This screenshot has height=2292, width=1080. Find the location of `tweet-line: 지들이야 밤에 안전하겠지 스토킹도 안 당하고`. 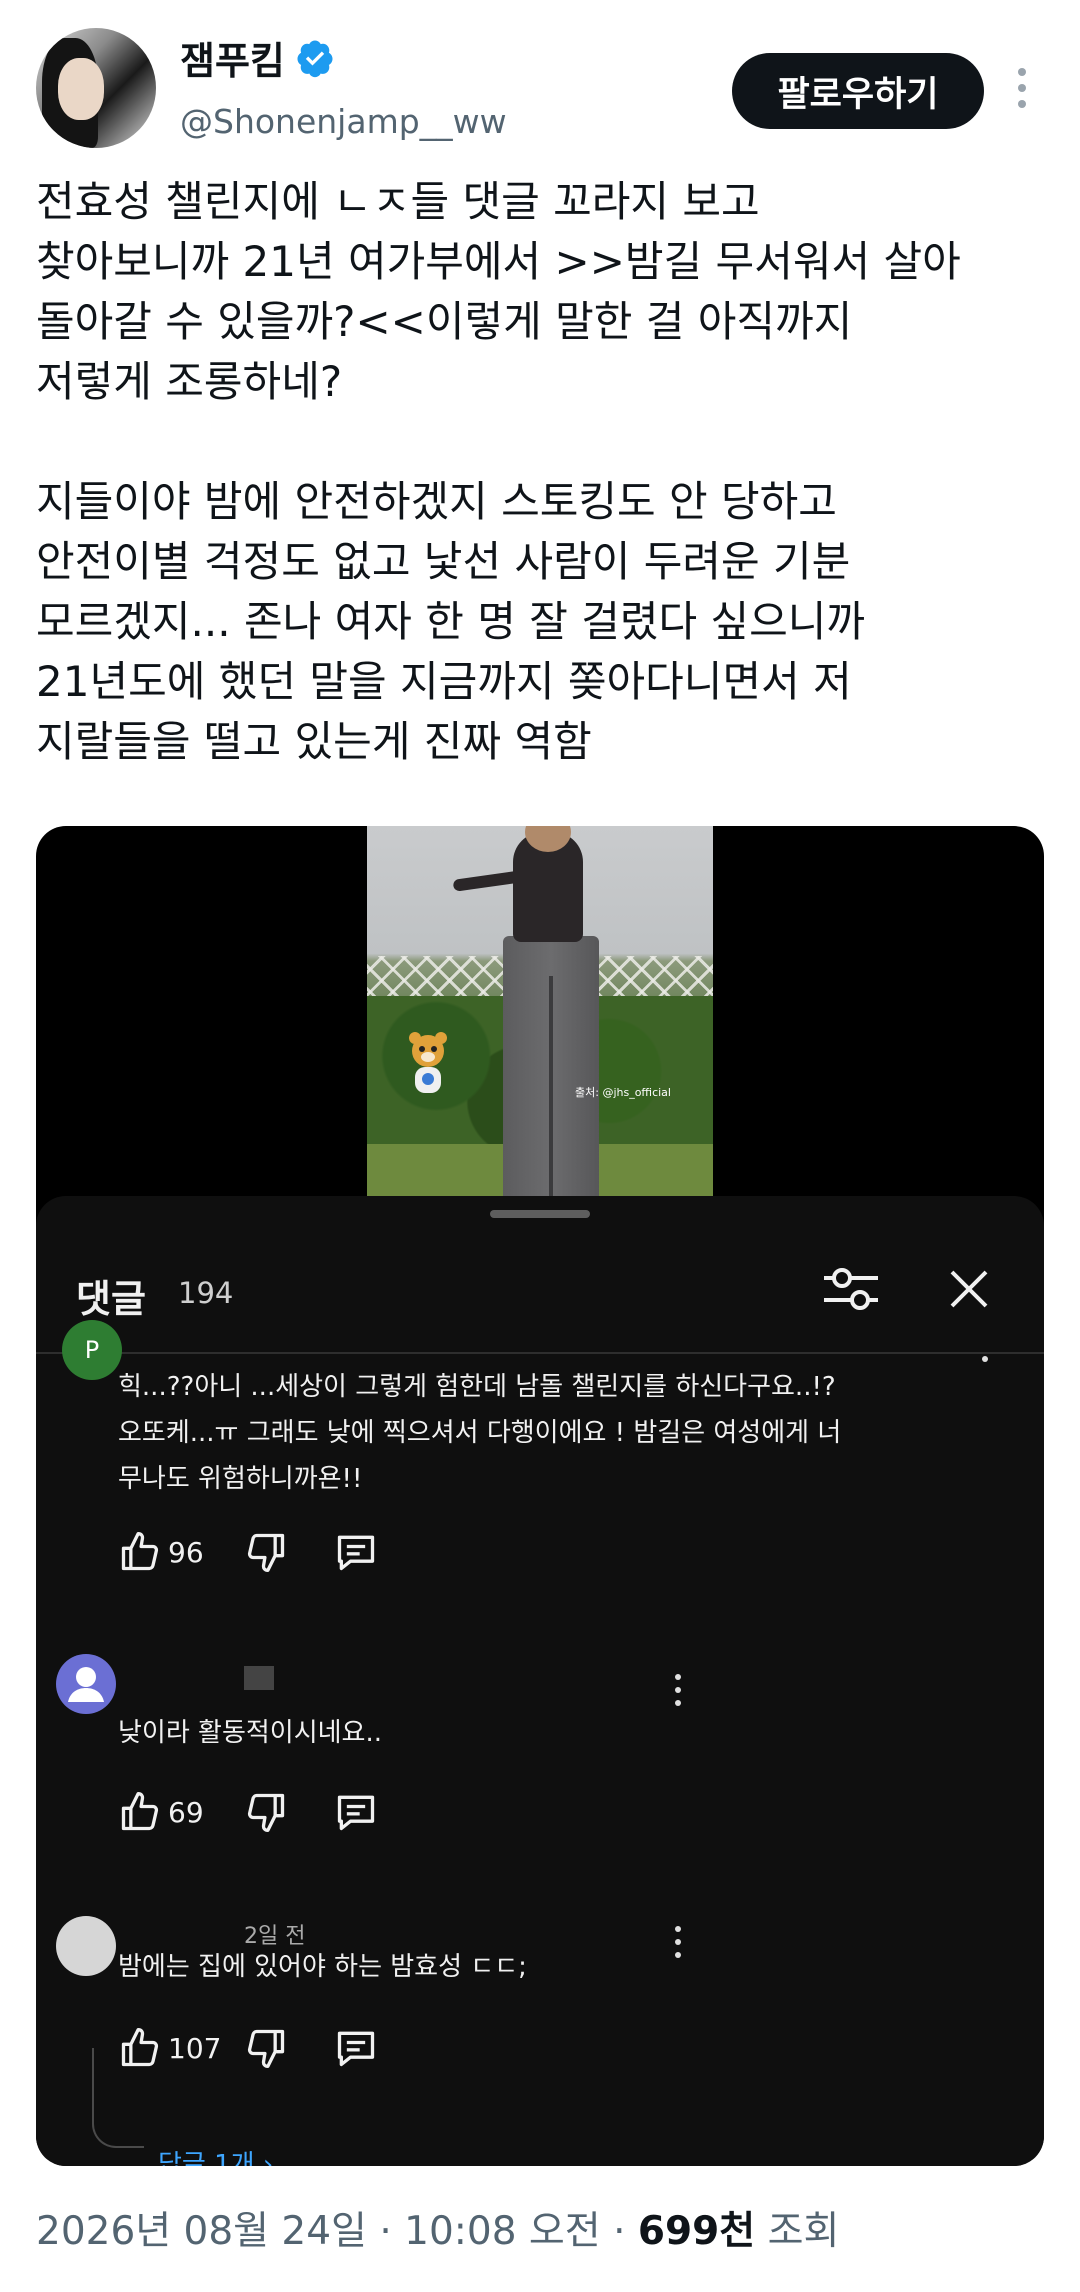

tweet-line: 지들이야 밤에 안전하겠지 스토킹도 안 당하고 is located at coordinates (436, 501).